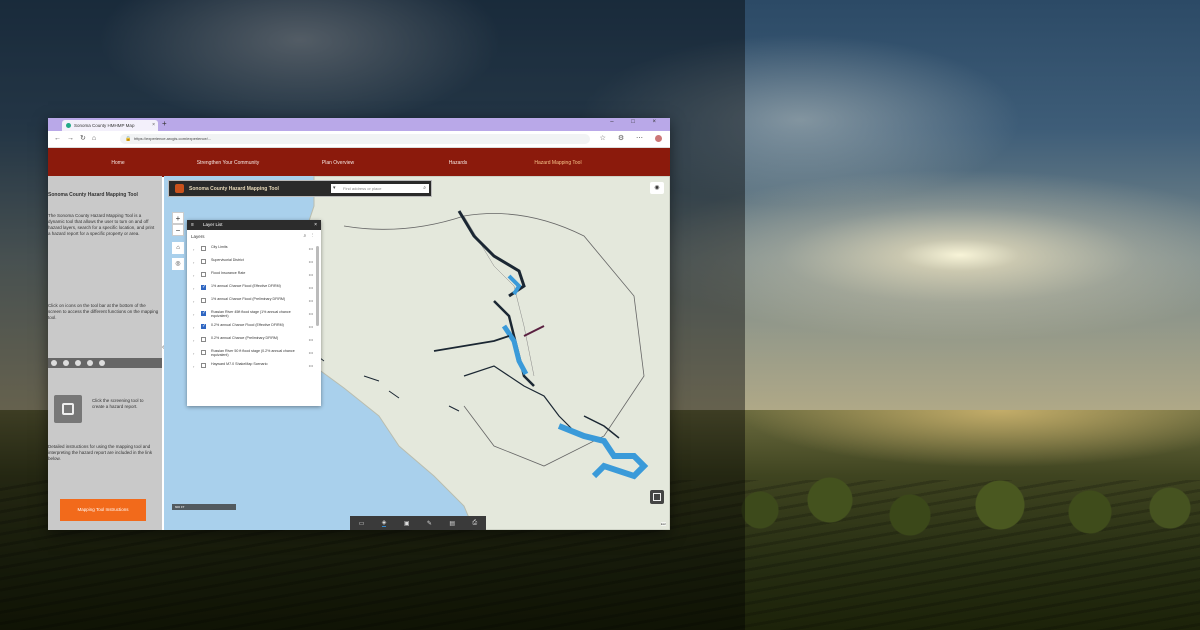 The width and height of the screenshot is (1200, 630). What do you see at coordinates (228, 273) in the screenshot?
I see `layer-name: Flood Insurance Rate` at bounding box center [228, 273].